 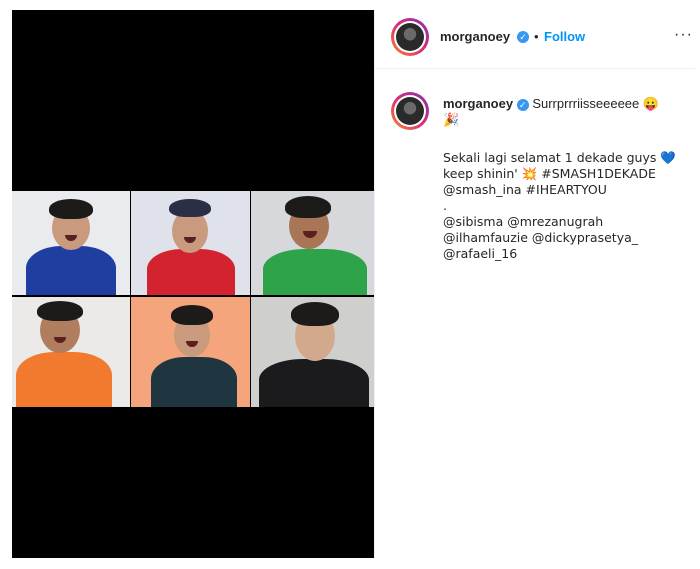 What do you see at coordinates (563, 238) in the screenshot?
I see `caption-line-6: @ilhamfauzie @dickyprasetya_` at bounding box center [563, 238].